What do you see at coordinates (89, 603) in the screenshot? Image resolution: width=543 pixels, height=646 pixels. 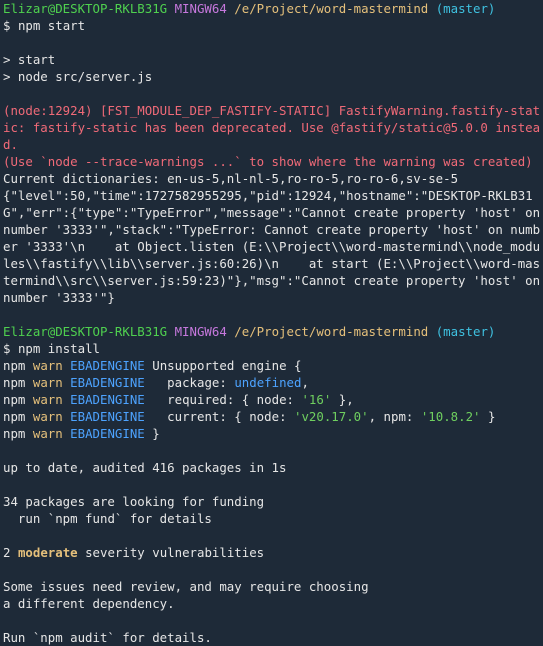 I see `issues-line: a different dependency.` at bounding box center [89, 603].